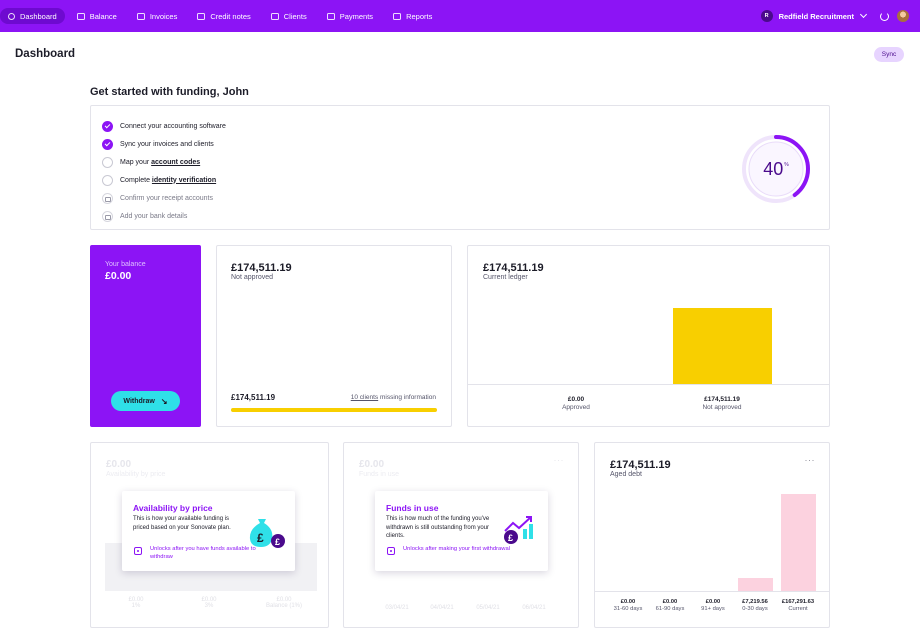 The height and width of the screenshot is (628, 920). What do you see at coordinates (252, 277) in the screenshot?
I see `not-approved-label: Not approved` at bounding box center [252, 277].